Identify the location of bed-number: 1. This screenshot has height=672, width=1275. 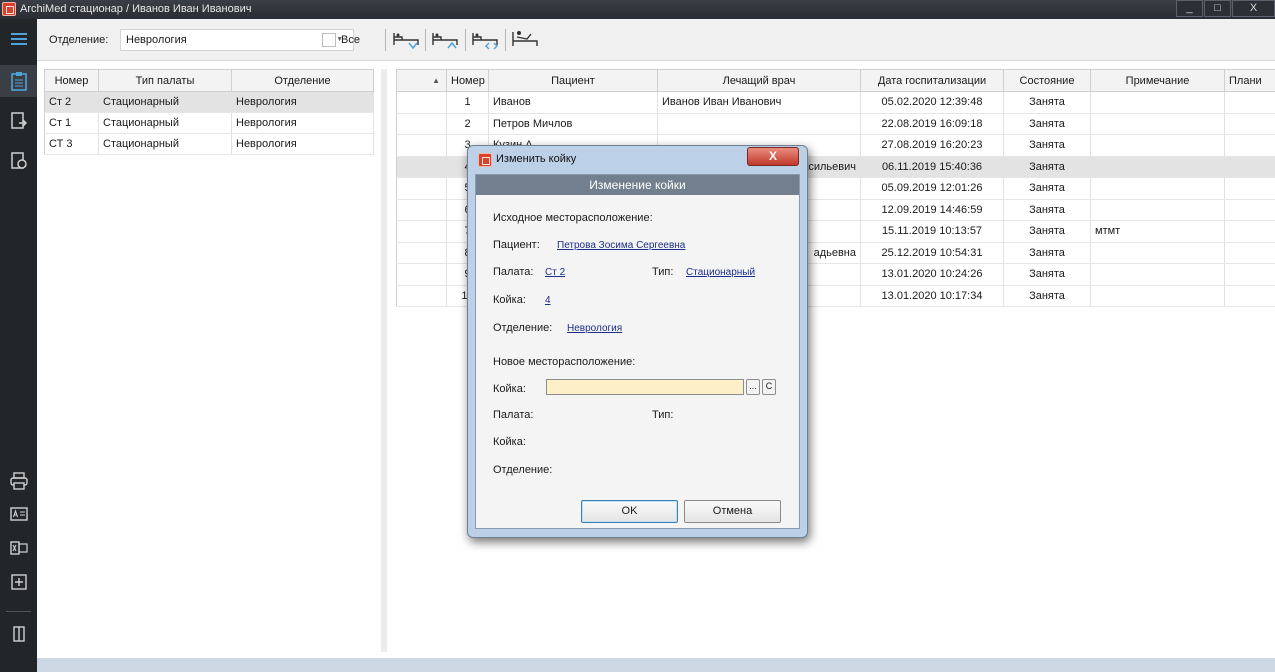
(467, 102).